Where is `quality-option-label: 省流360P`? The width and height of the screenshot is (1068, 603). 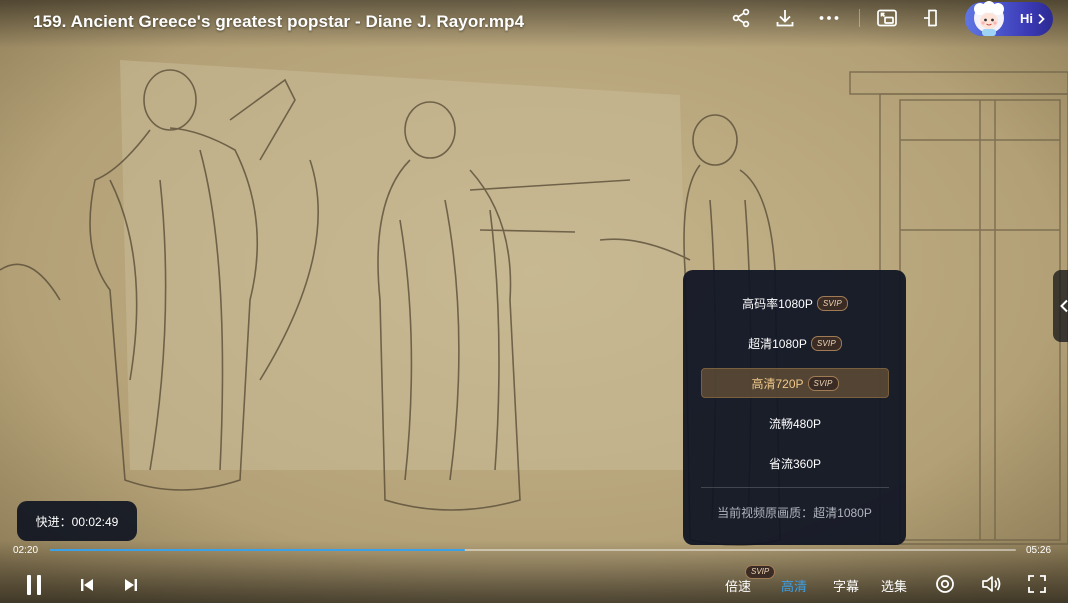 quality-option-label: 省流360P is located at coordinates (795, 463).